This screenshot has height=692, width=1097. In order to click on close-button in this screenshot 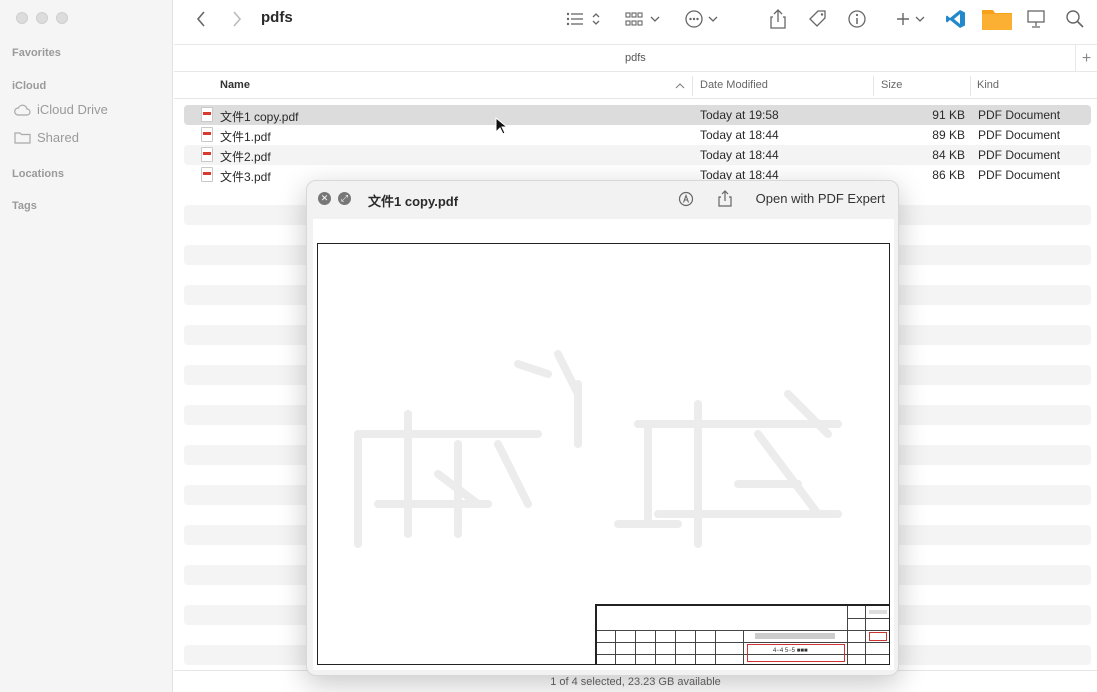, I will do `click(22, 18)`.